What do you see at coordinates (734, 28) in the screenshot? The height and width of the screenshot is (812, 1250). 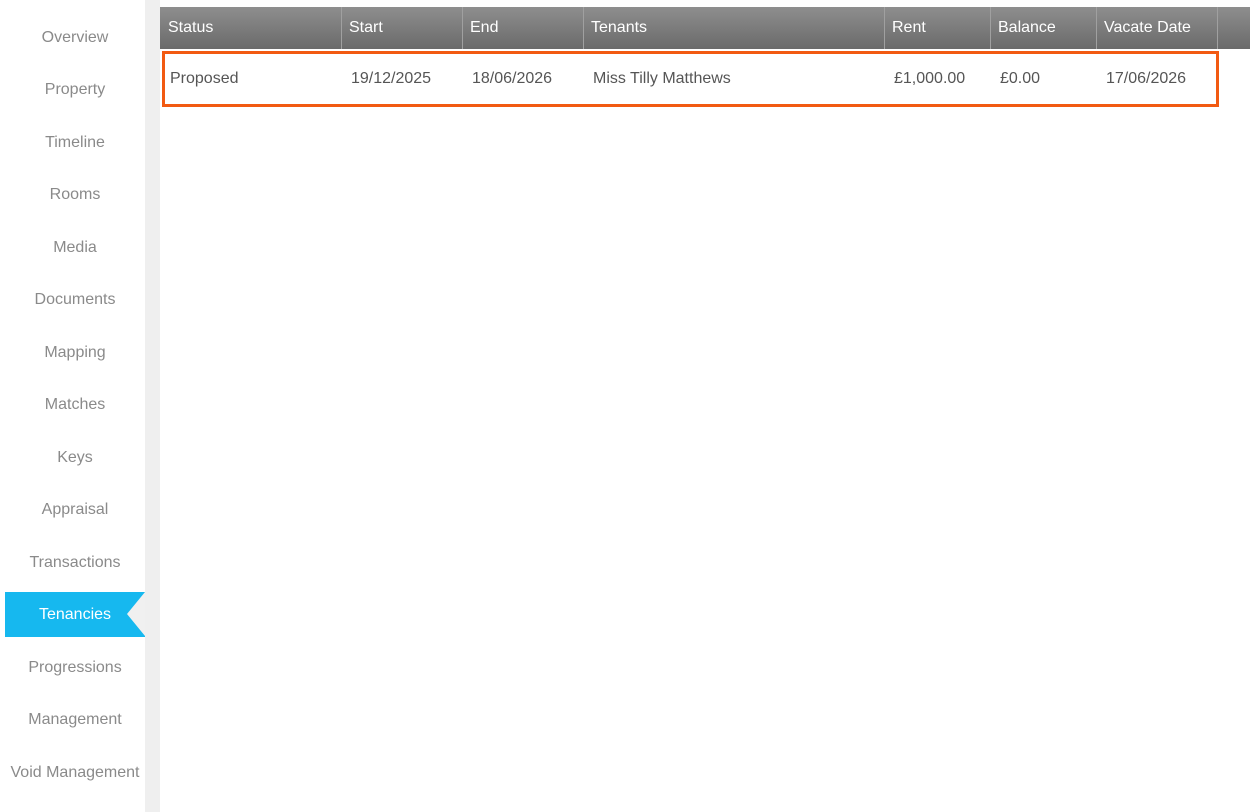 I see `column-header-tenants: Tenants` at bounding box center [734, 28].